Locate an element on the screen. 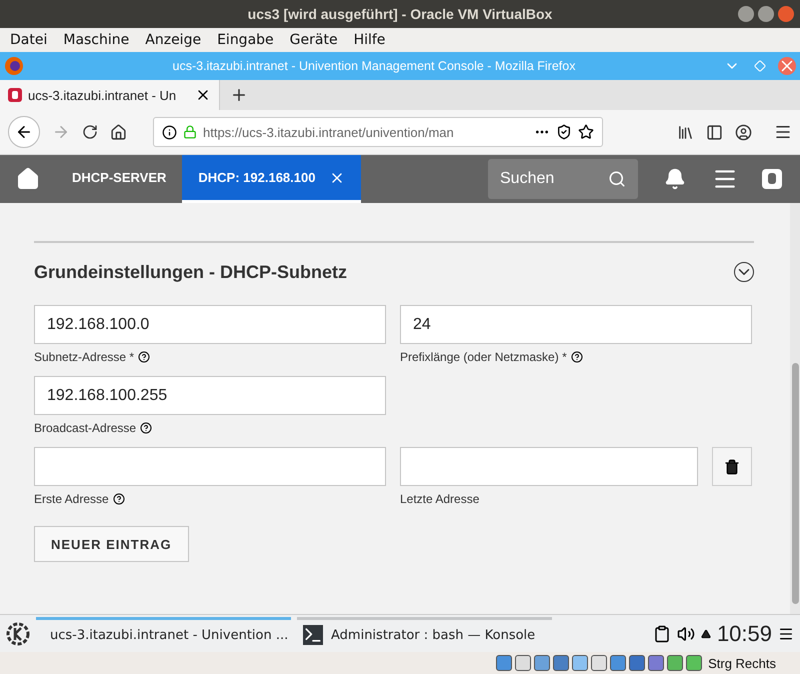 The image size is (800, 674). search-icon is located at coordinates (617, 179).